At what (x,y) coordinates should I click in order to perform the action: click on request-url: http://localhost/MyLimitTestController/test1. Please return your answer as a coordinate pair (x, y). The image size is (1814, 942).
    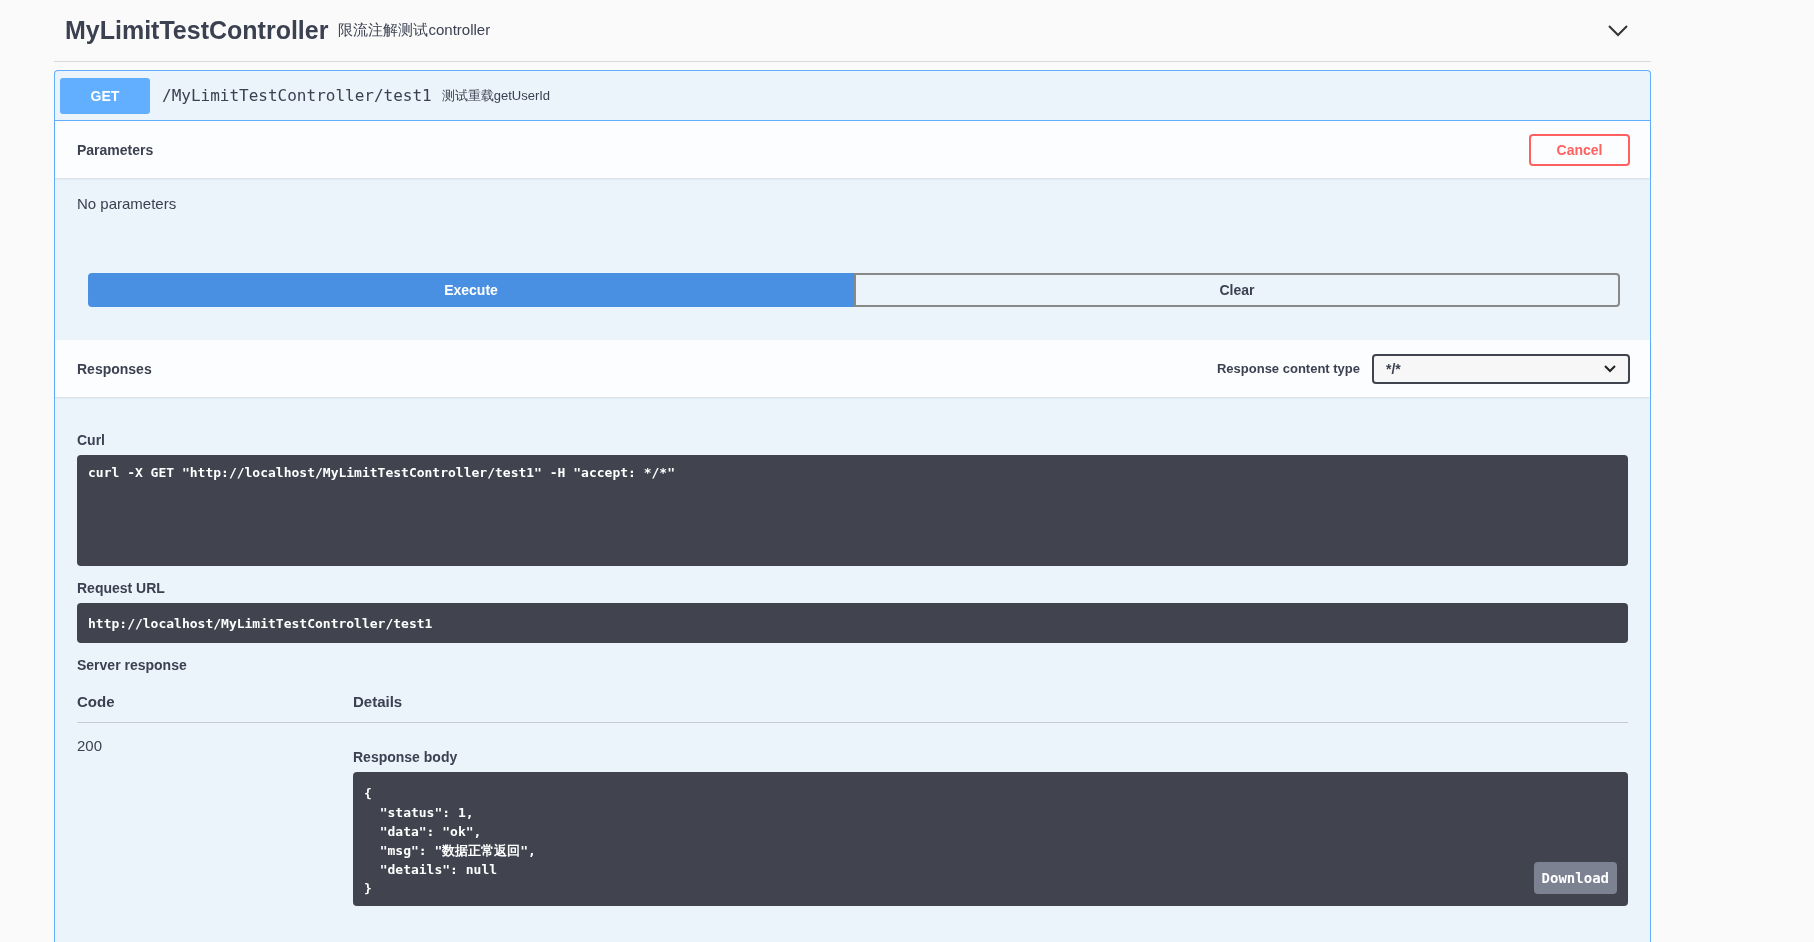
    Looking at the image, I should click on (852, 623).